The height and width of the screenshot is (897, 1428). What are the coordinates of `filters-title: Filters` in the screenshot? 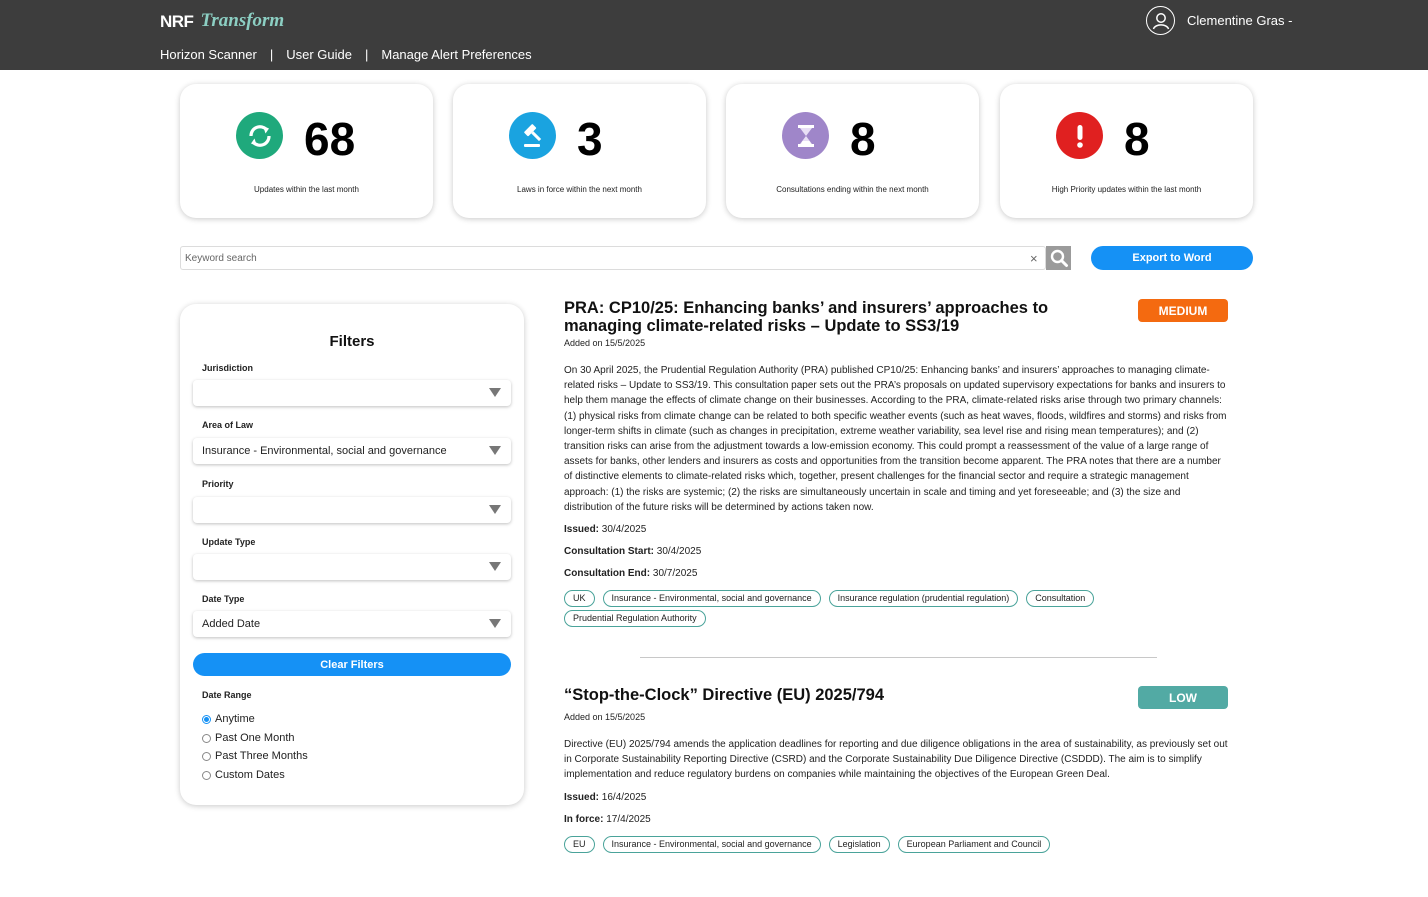 It's located at (352, 341).